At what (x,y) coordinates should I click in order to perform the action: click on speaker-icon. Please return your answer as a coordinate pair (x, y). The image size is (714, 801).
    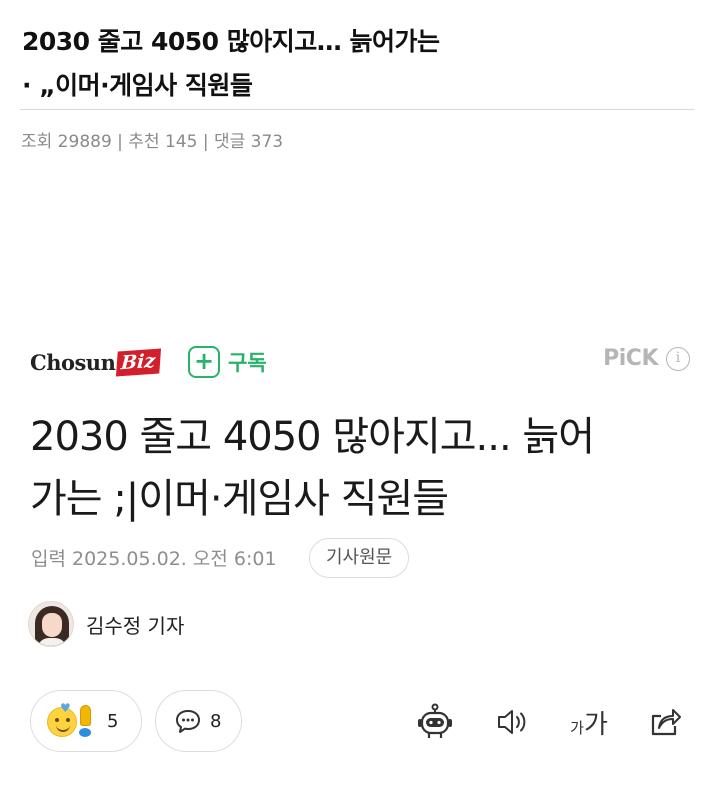
    Looking at the image, I should click on (512, 722).